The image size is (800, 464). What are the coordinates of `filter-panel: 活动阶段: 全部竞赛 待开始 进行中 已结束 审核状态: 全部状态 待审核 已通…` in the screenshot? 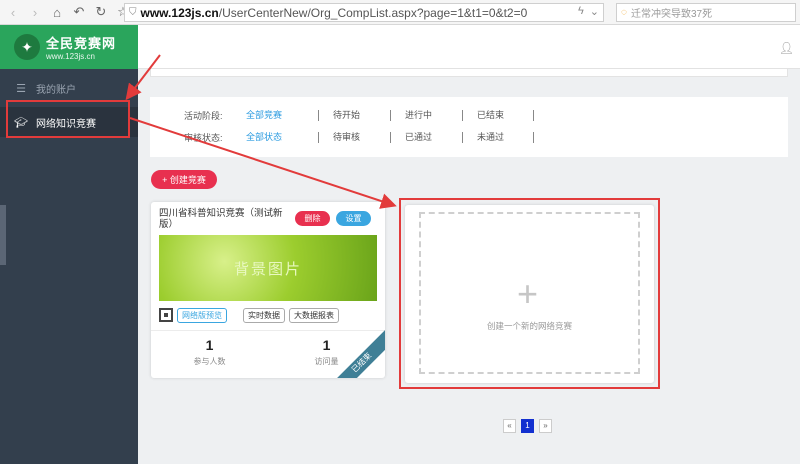 It's located at (469, 127).